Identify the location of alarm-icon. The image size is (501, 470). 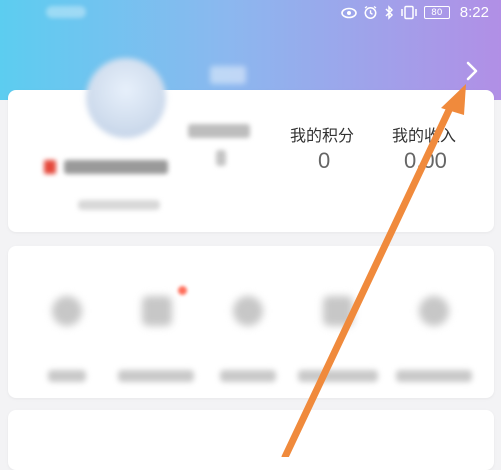
(370, 12).